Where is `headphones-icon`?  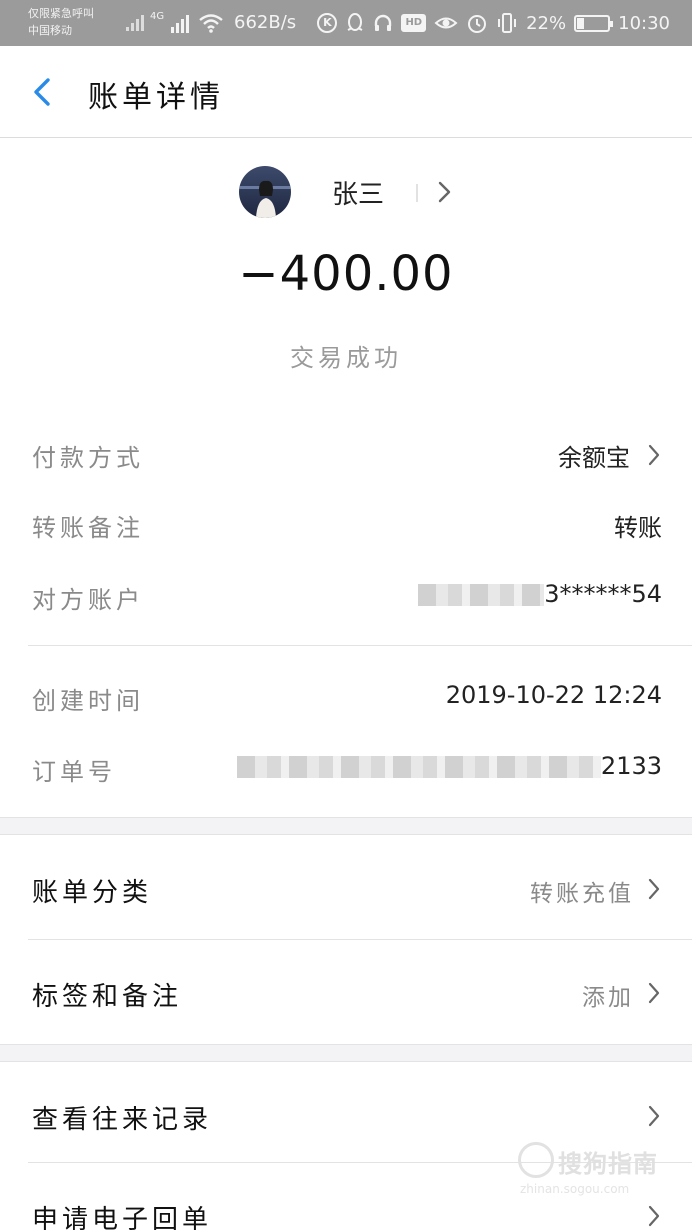 headphones-icon is located at coordinates (383, 22).